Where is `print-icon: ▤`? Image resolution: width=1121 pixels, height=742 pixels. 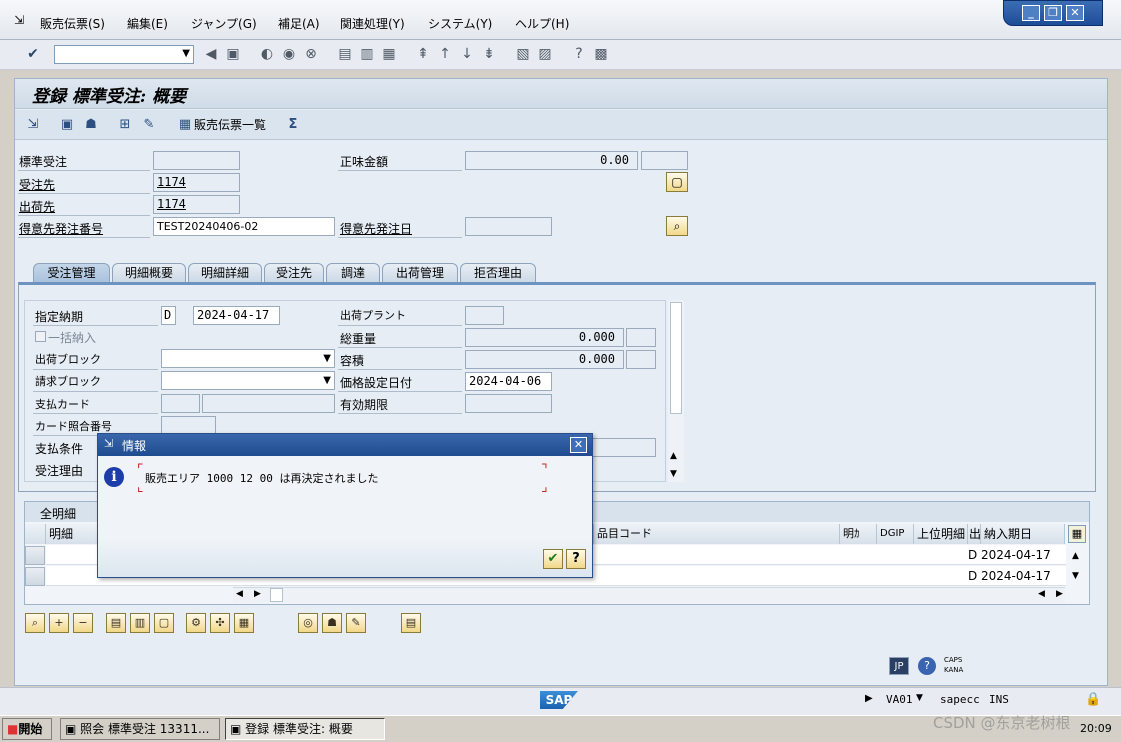
print-icon: ▤ is located at coordinates (345, 54).